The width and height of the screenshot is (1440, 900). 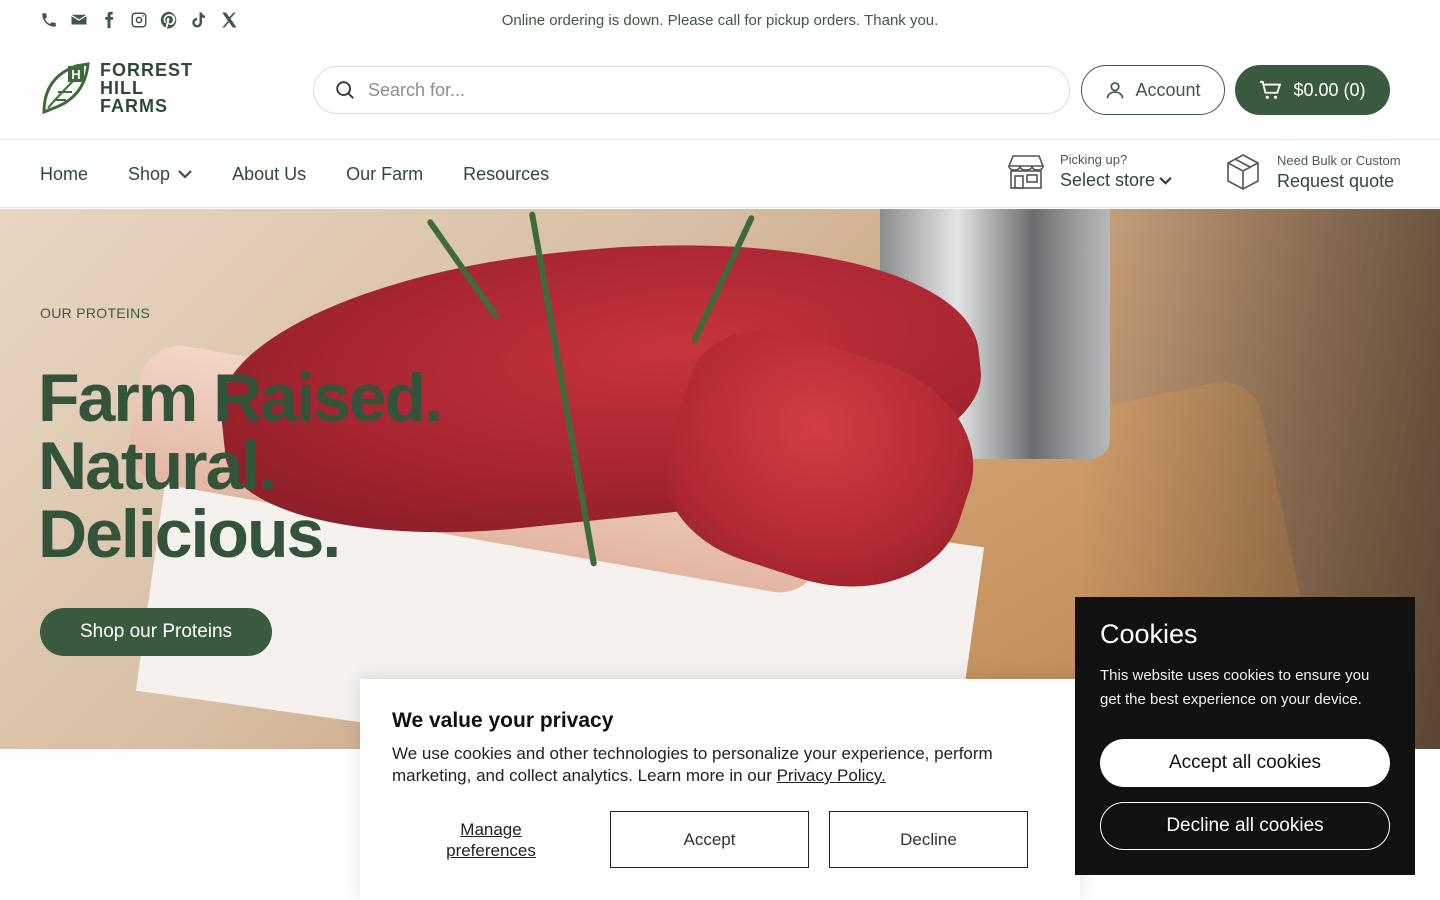 I want to click on search-input, so click(x=693, y=90).